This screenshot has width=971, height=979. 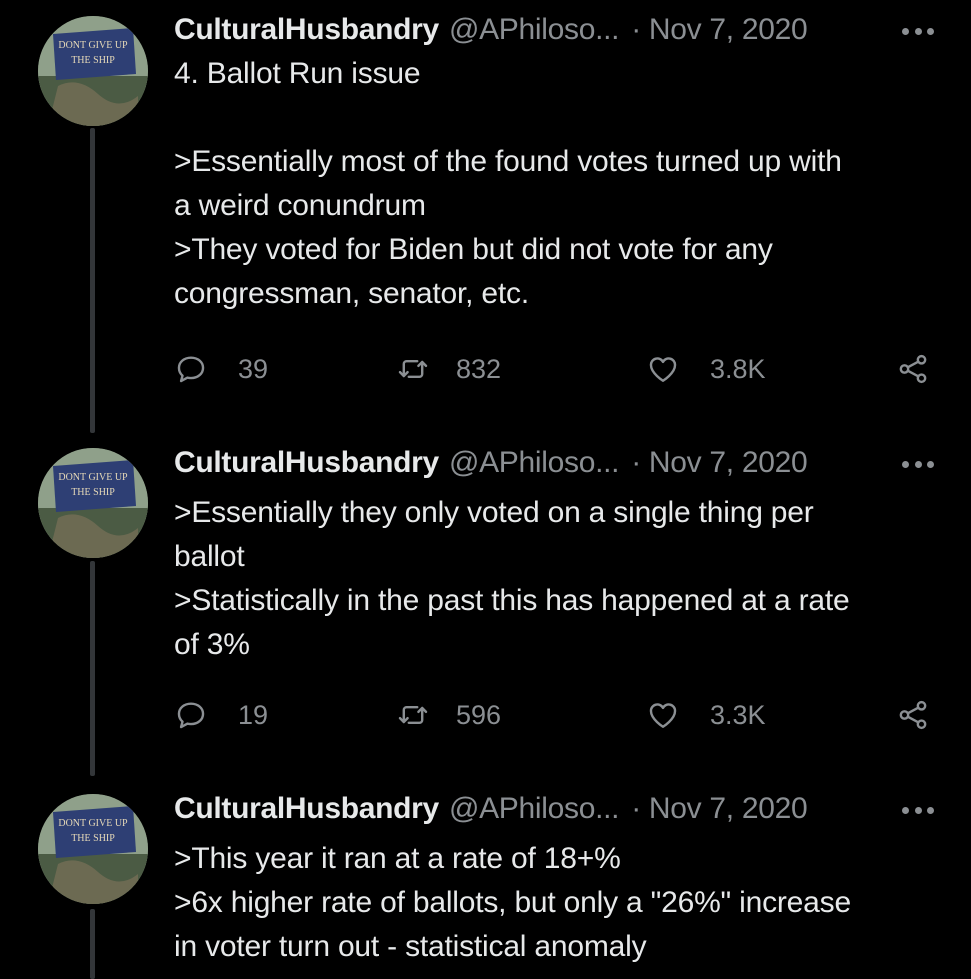 I want to click on tweet-line: a weird conundrum, so click(x=300, y=205).